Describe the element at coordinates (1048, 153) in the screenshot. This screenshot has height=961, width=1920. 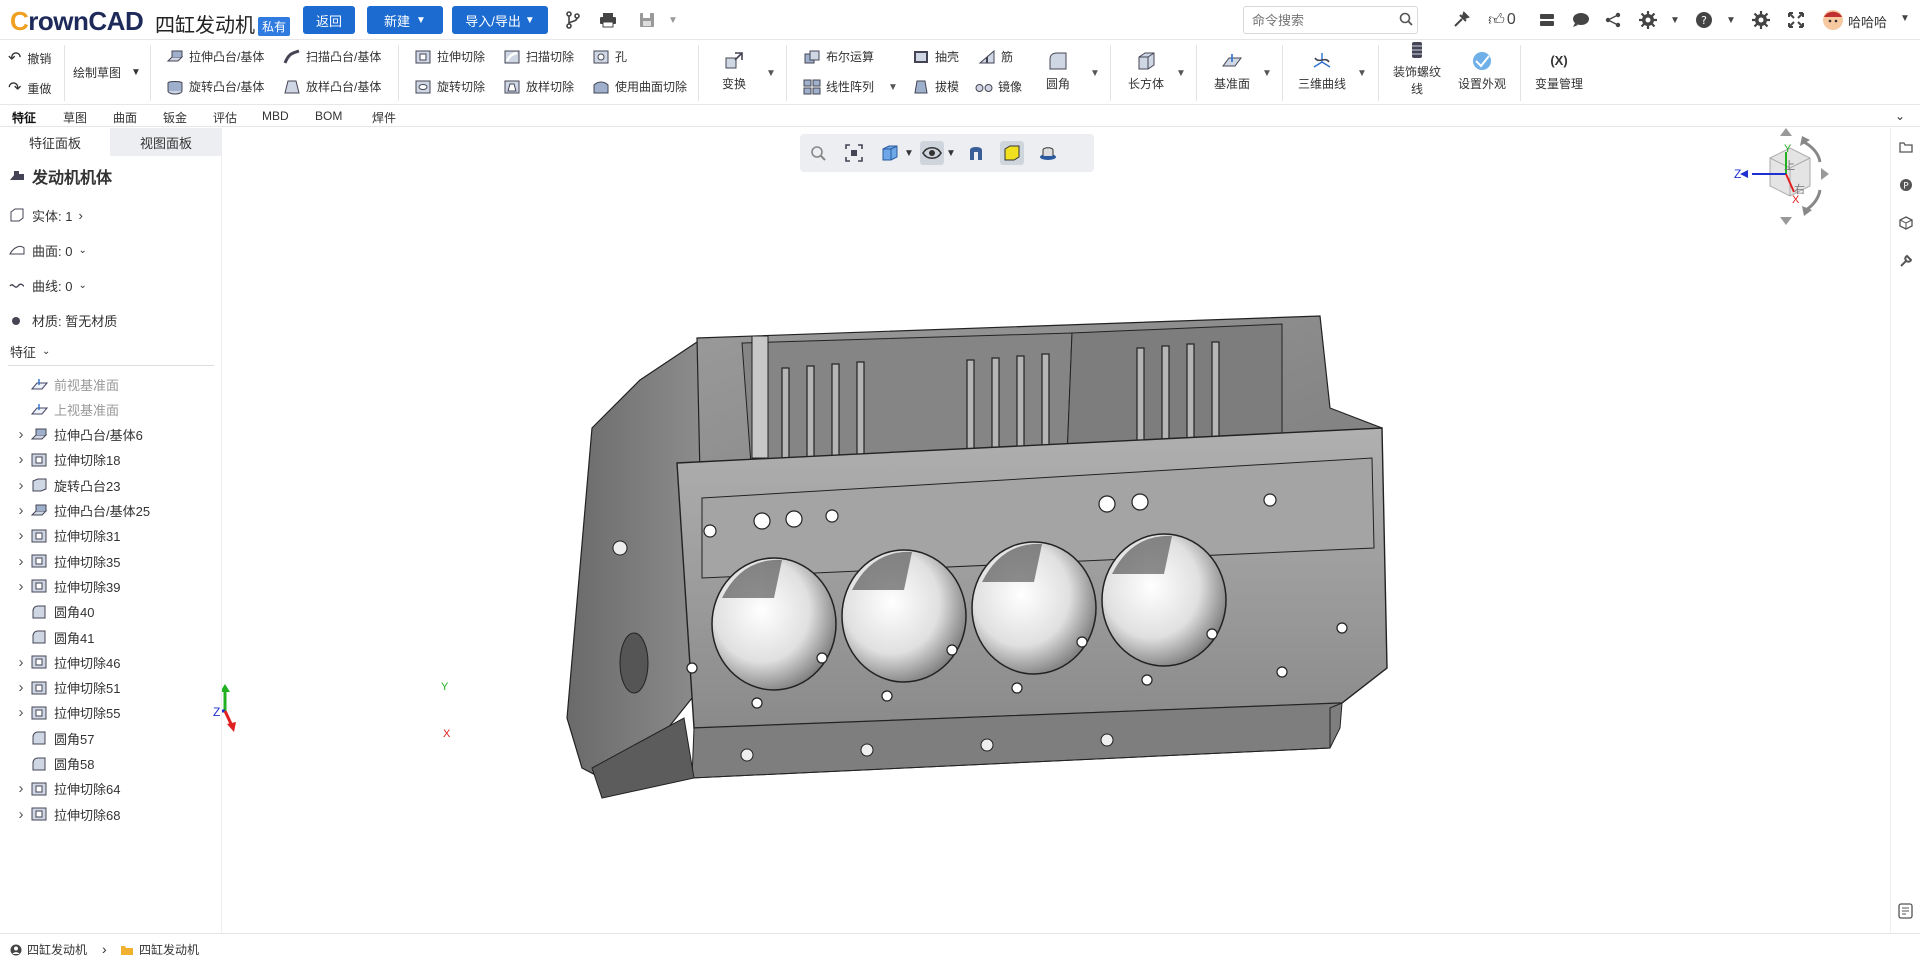
I see `render-settings-icon` at that location.